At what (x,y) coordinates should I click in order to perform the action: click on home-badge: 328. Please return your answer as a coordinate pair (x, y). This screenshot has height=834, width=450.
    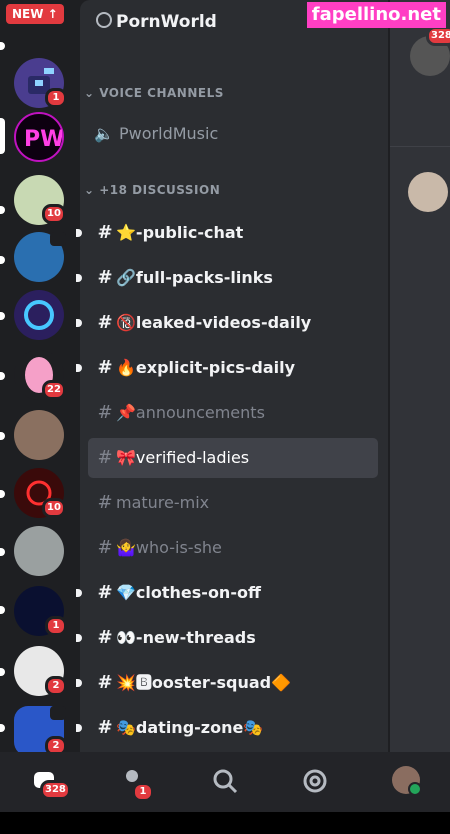
    Looking at the image, I should click on (55, 790).